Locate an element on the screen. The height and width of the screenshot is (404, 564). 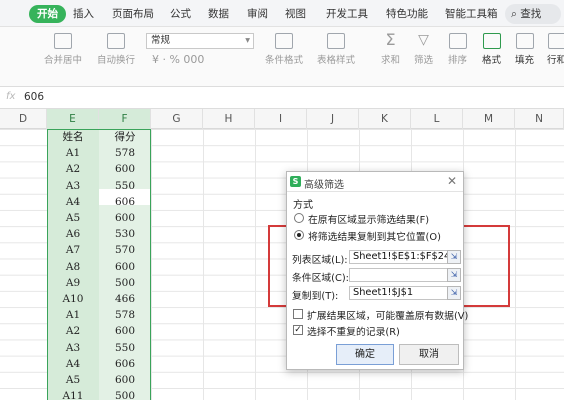
sum-button: Σ 求和 is located at coordinates (390, 49).